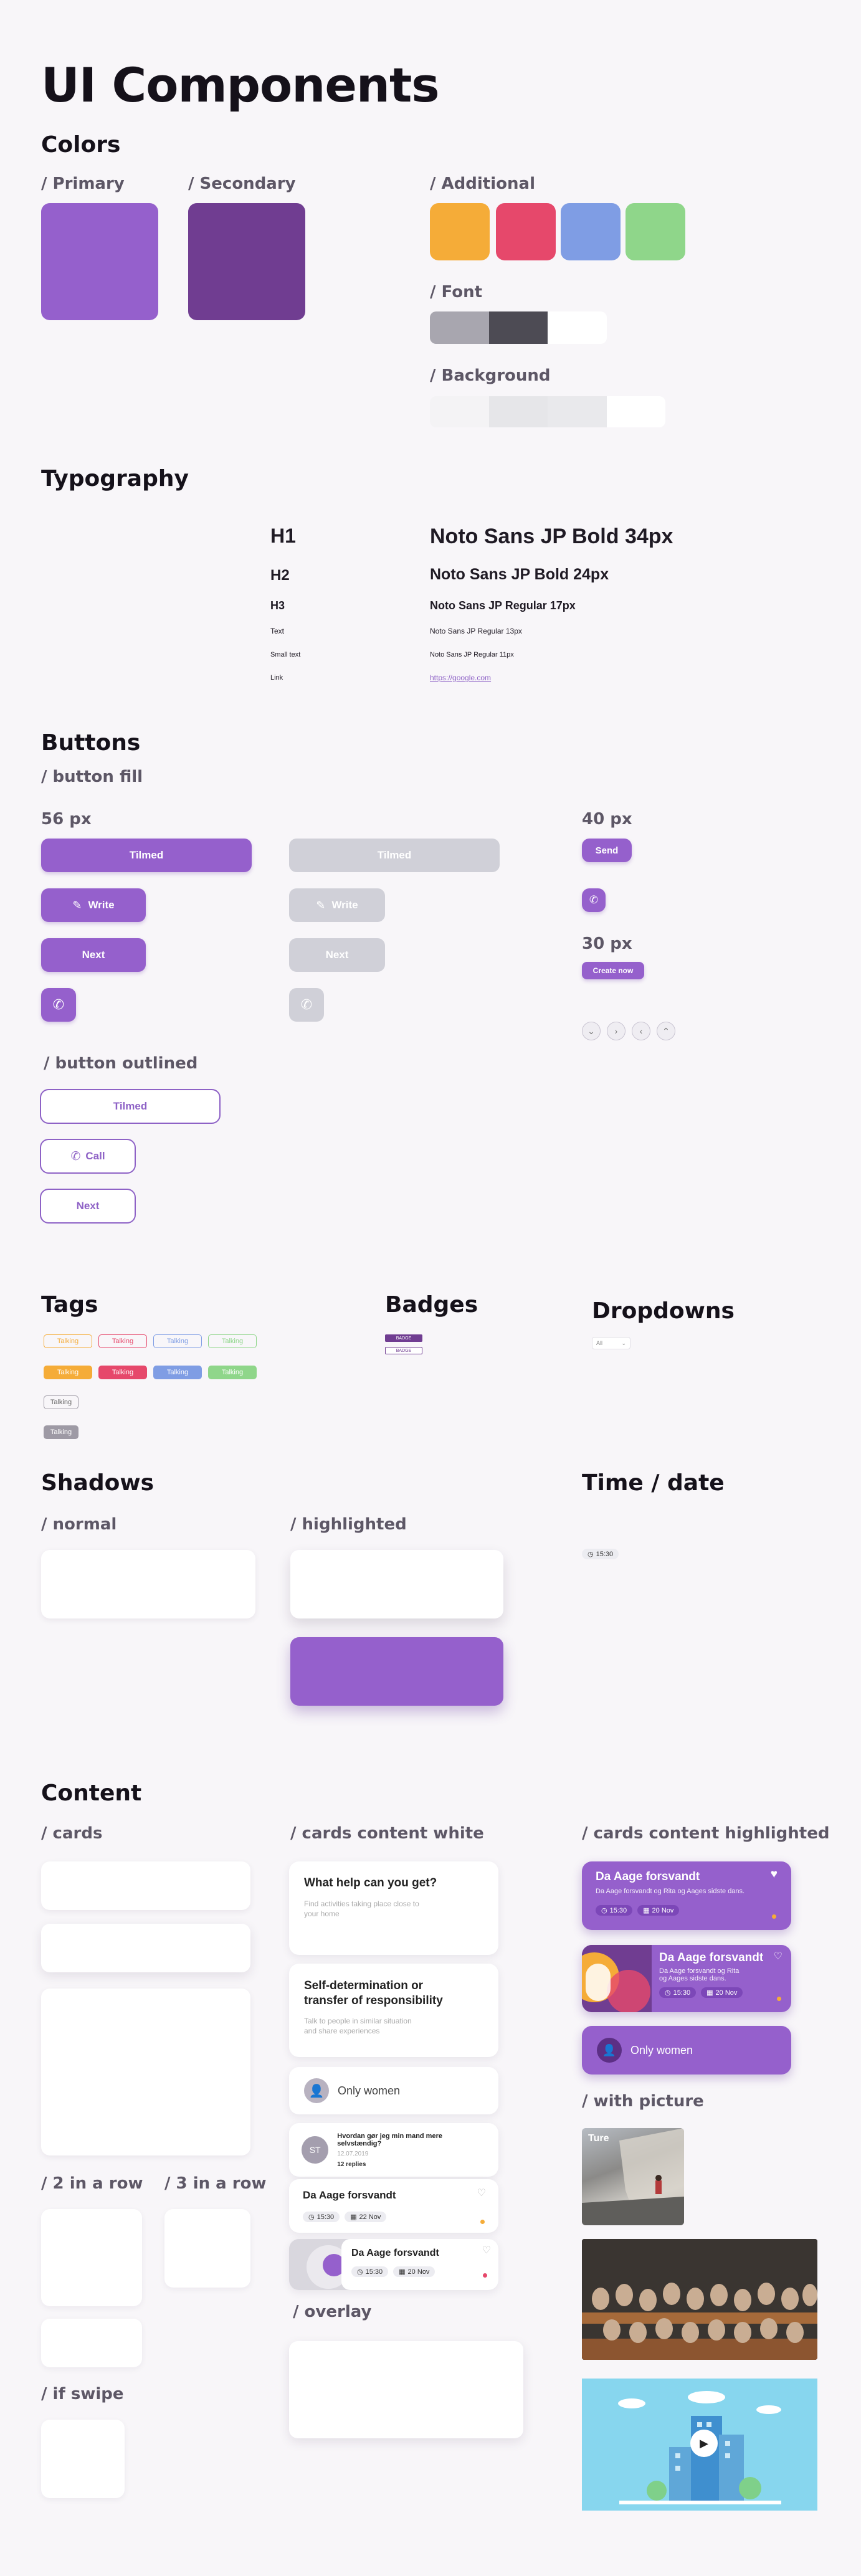 Image resolution: width=861 pixels, height=2576 pixels. I want to click on card-large, so click(145, 2072).